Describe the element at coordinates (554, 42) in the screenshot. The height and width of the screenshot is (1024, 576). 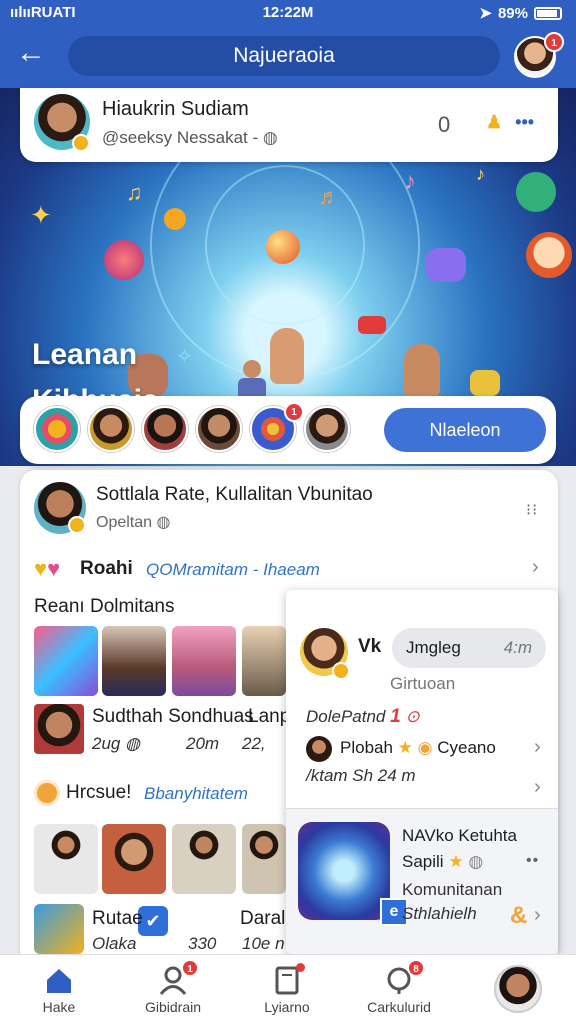
I see `notification-badge: 1` at that location.